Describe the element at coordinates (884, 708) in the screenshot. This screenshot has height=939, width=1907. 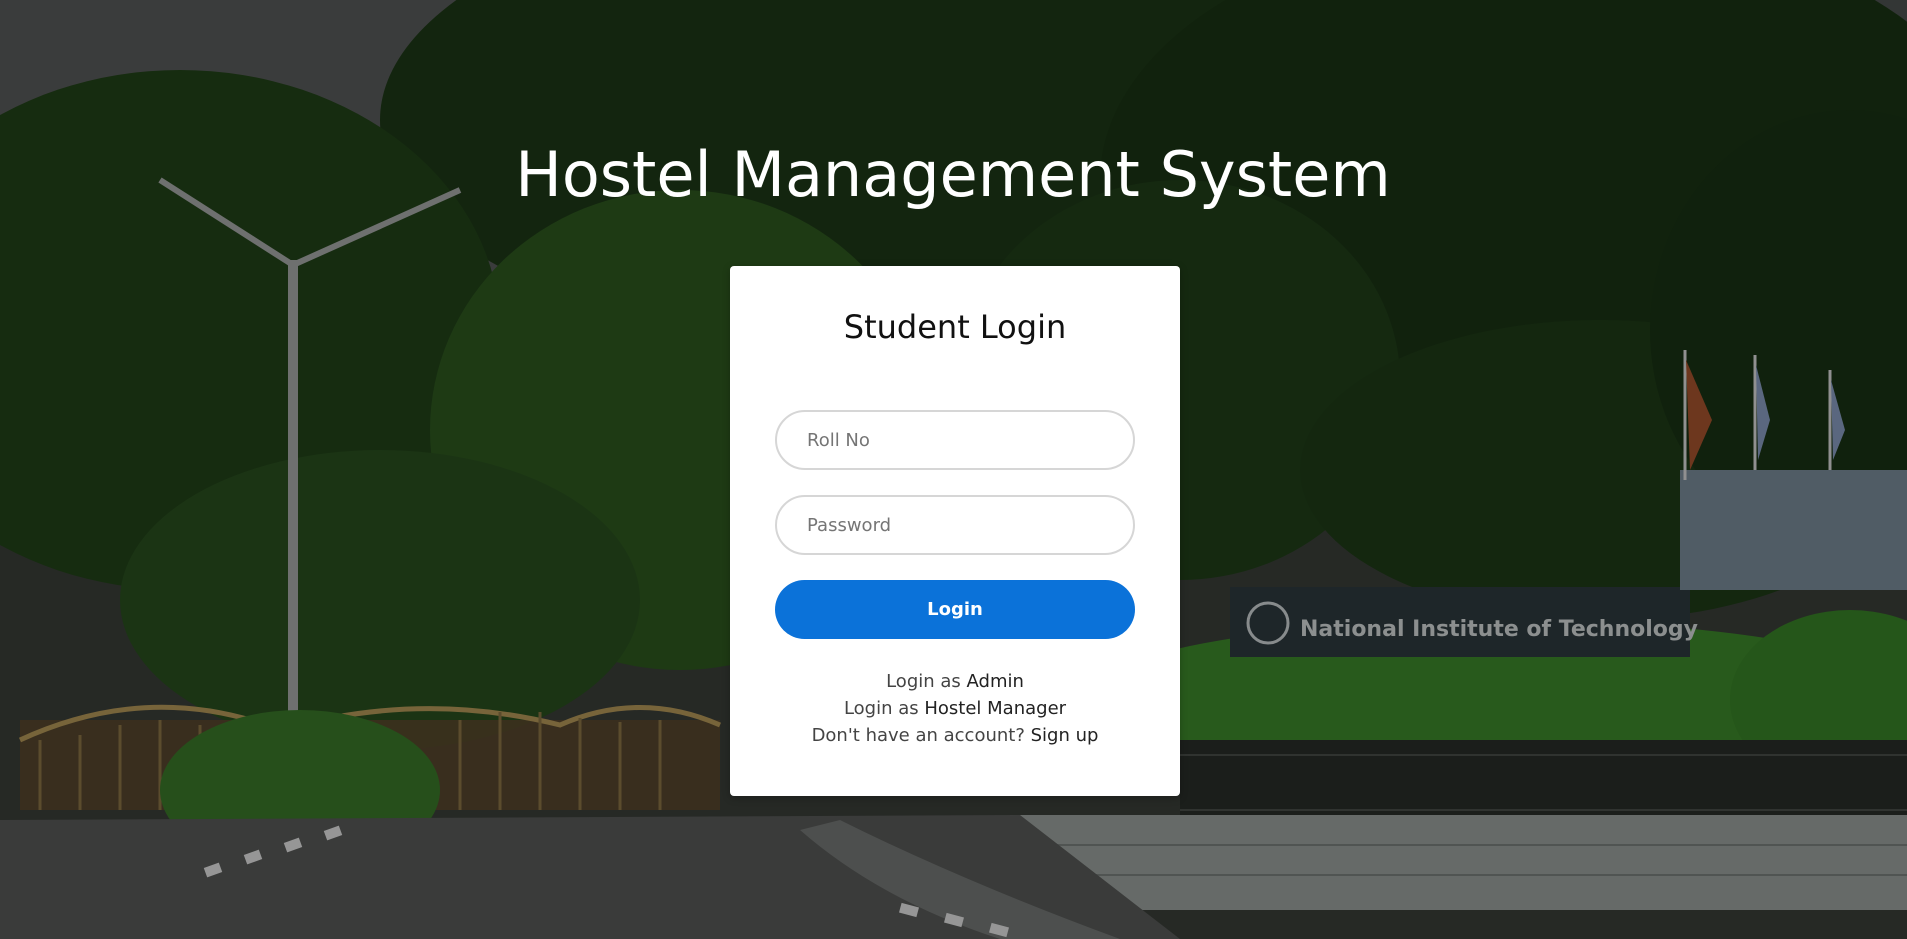
I see `manager-login-prefix: Login as` at that location.